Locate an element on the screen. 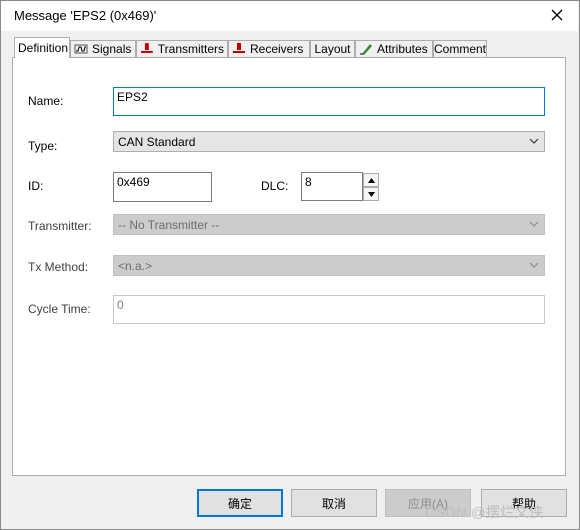  close-icon is located at coordinates (557, 15).